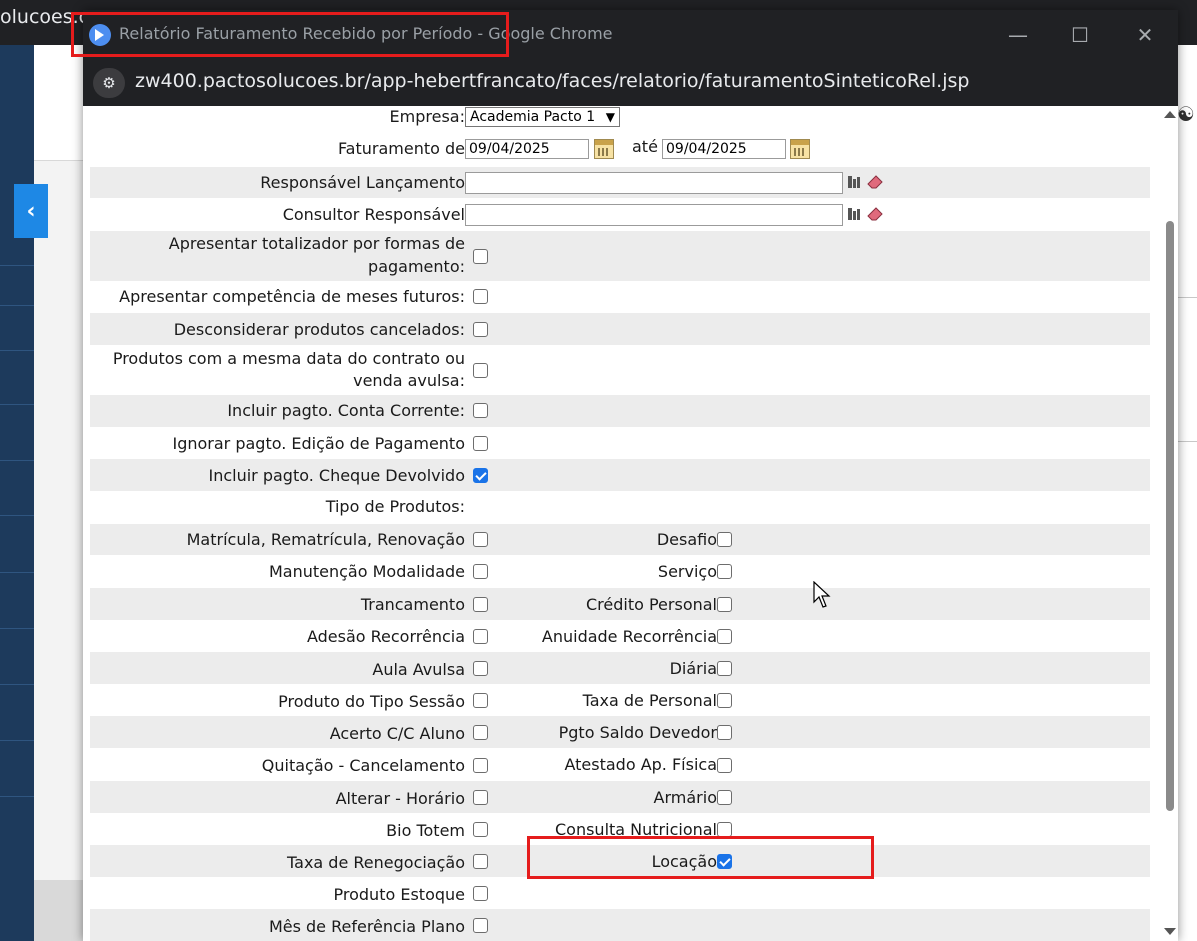  I want to click on chevron-left-icon: ‹, so click(31, 211).